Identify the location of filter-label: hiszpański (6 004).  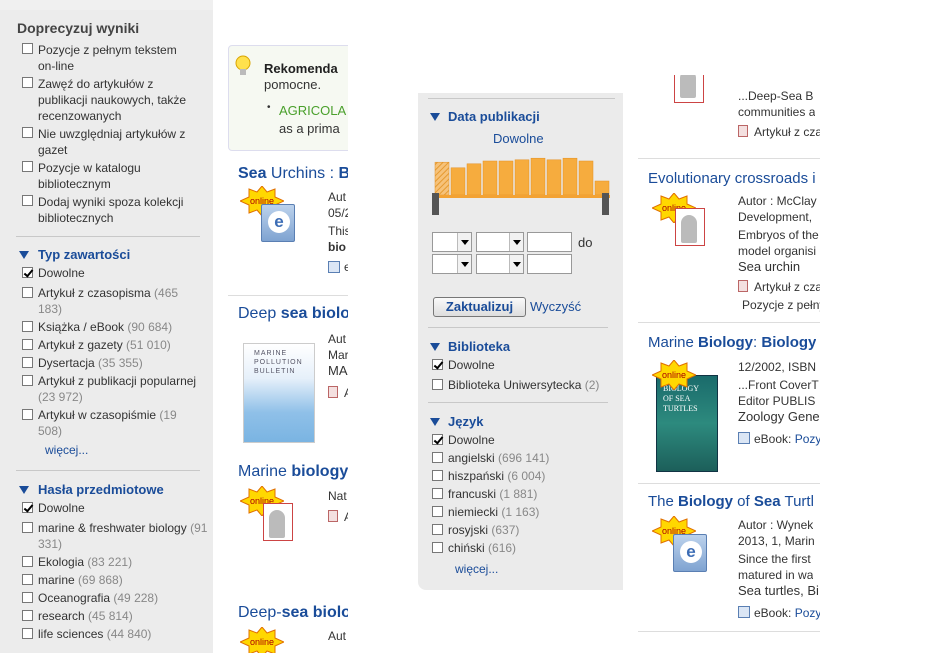
(496, 476).